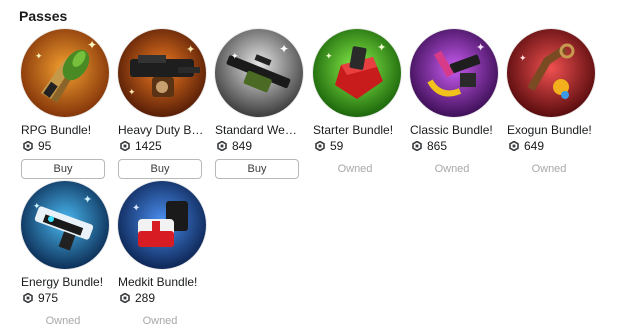 The image size is (640, 334). What do you see at coordinates (549, 130) in the screenshot?
I see `pass-name: Exogun Bundle!` at bounding box center [549, 130].